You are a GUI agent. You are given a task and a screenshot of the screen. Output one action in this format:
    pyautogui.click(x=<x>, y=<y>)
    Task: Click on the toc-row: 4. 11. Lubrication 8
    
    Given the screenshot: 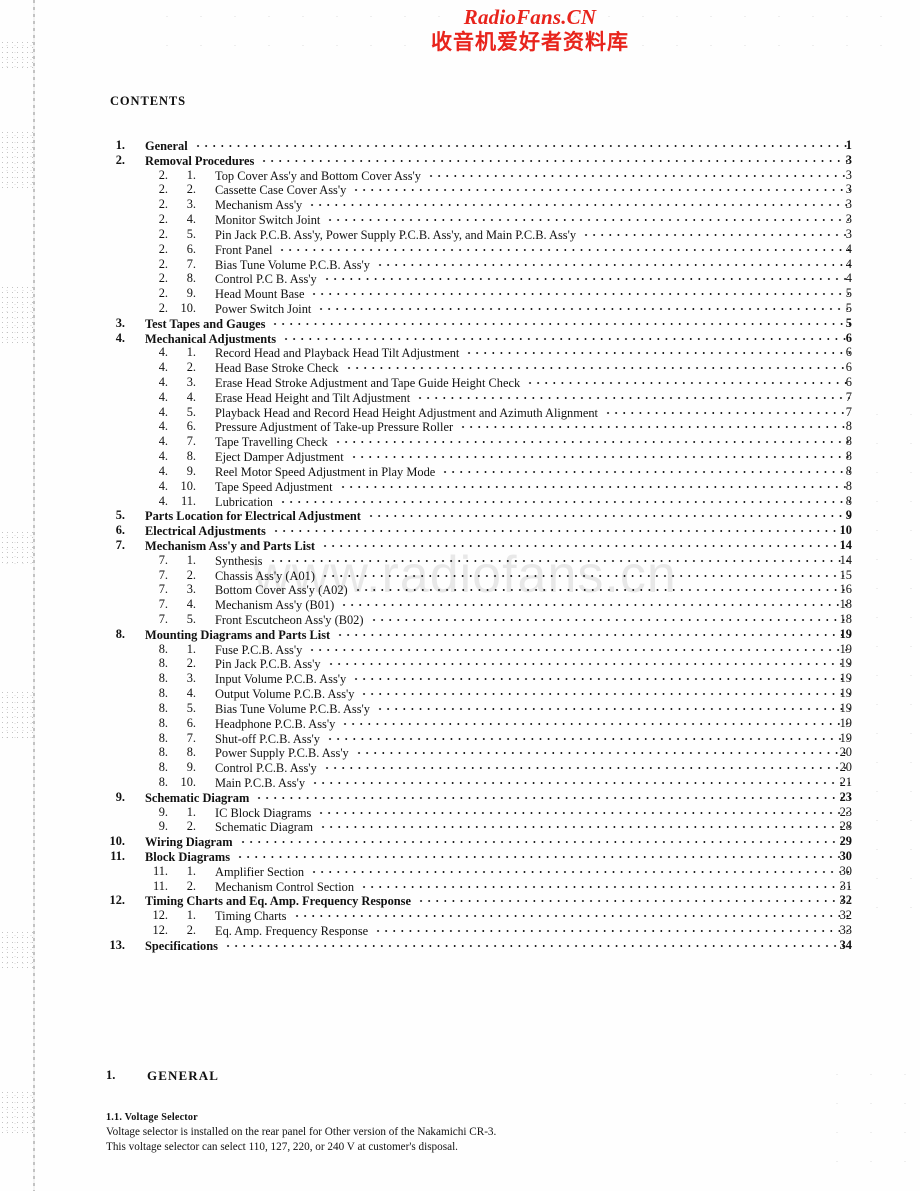 What is the action you would take?
    pyautogui.click(x=460, y=501)
    